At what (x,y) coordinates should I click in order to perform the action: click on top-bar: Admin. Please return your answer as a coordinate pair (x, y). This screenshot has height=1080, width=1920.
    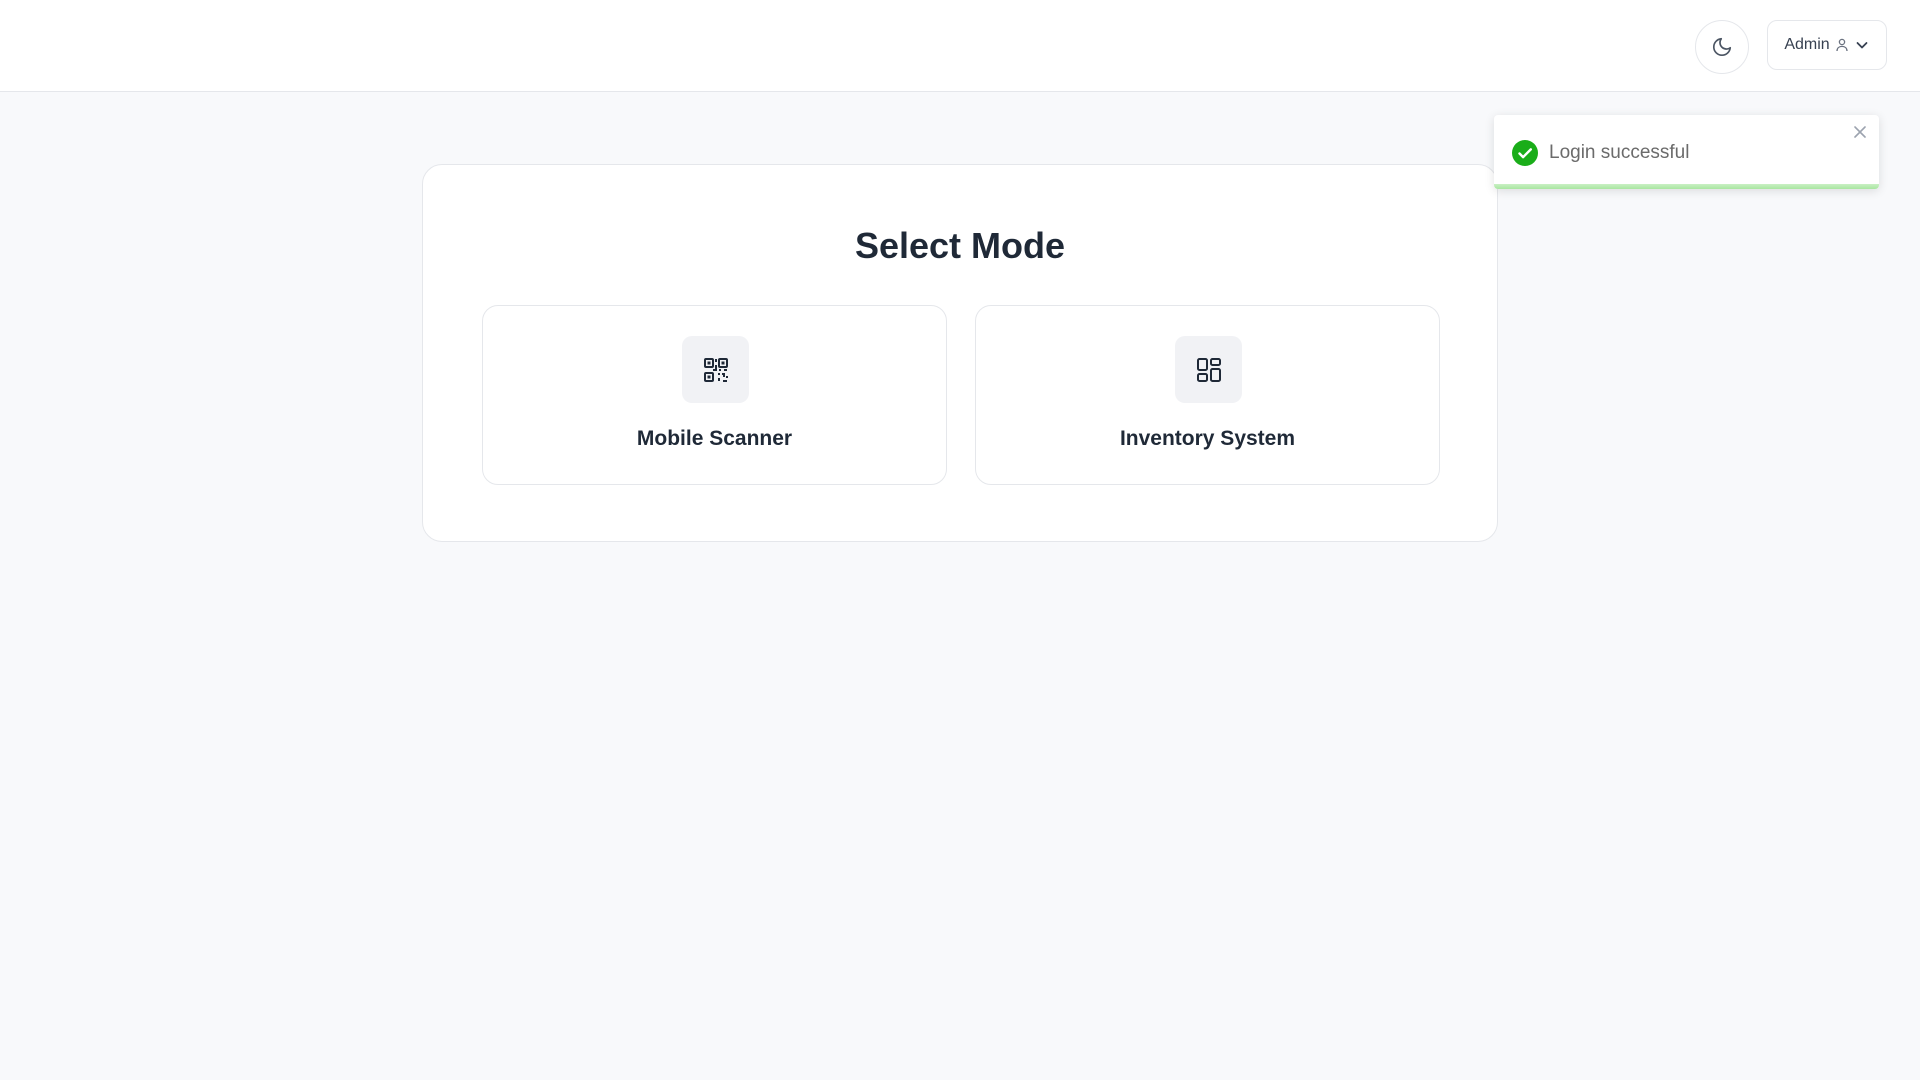
    Looking at the image, I should click on (960, 46).